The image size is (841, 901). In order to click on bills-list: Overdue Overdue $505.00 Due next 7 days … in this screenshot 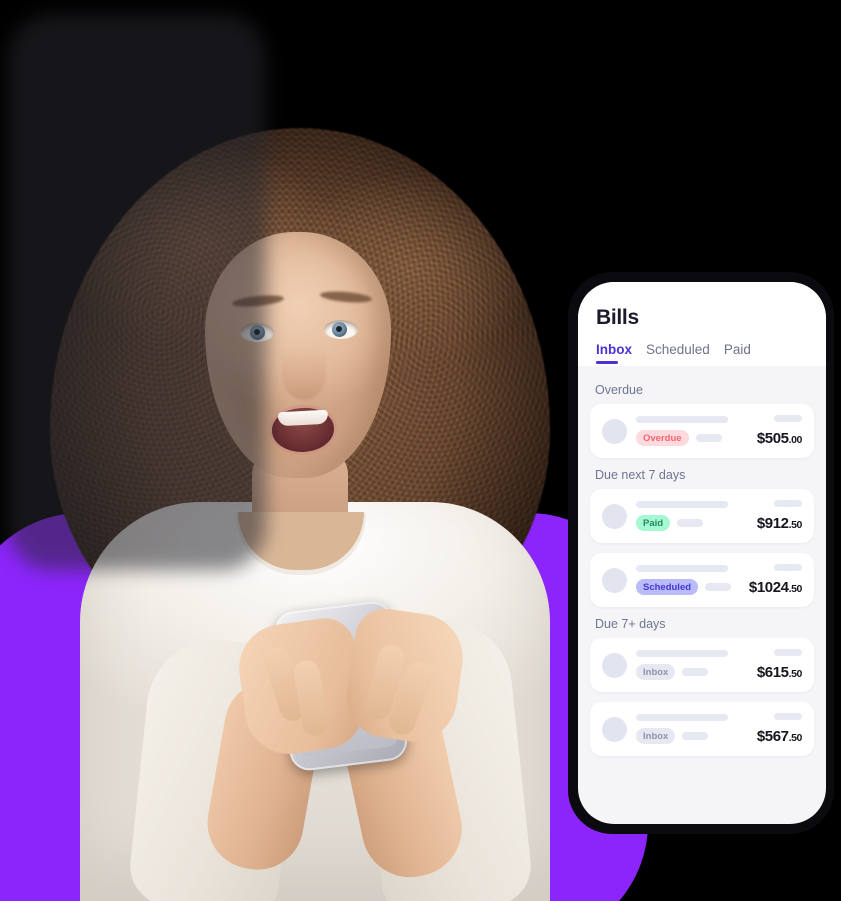, I will do `click(702, 561)`.